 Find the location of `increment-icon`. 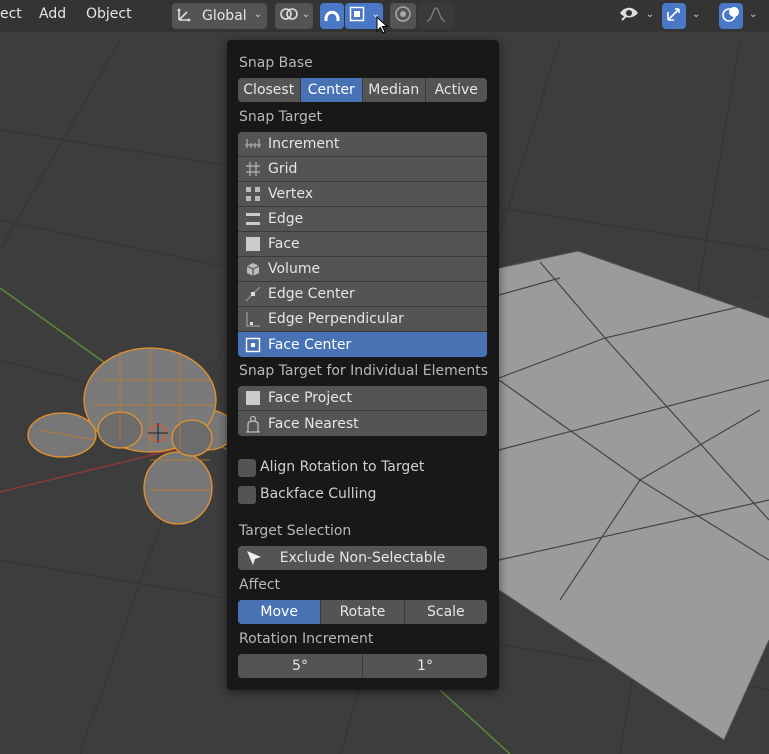

increment-icon is located at coordinates (253, 144).